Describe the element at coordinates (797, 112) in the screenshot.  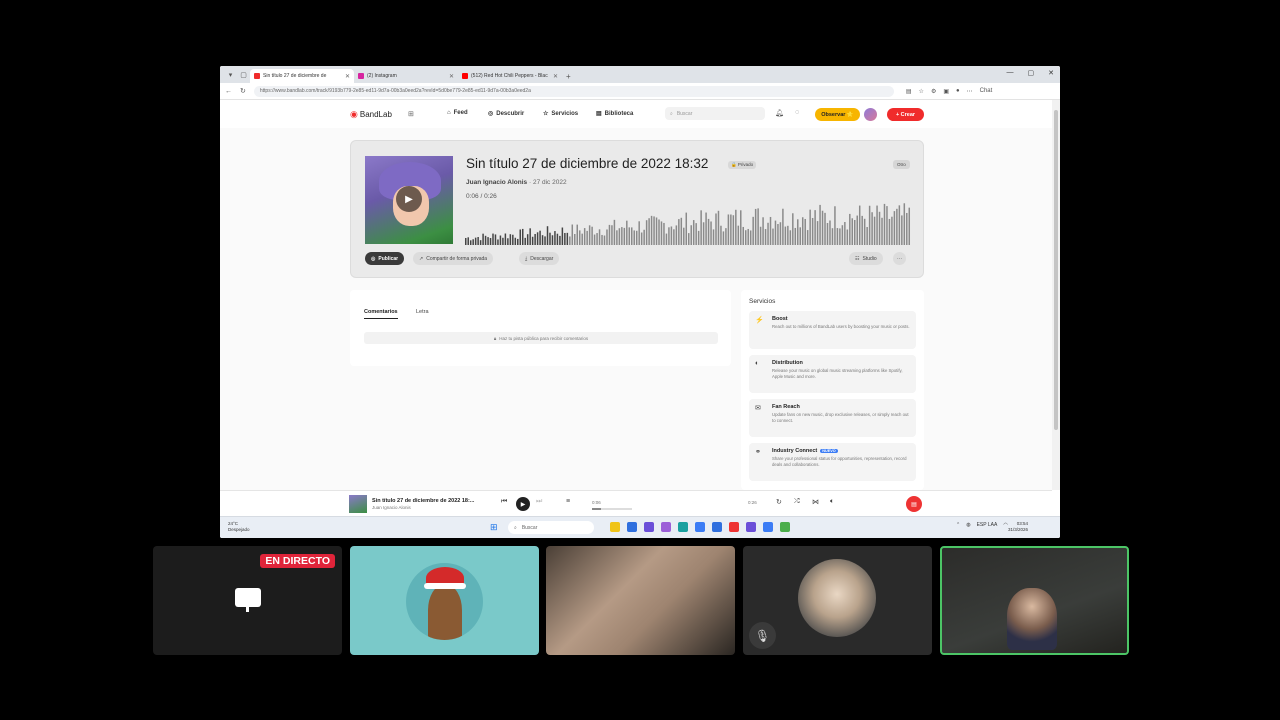
I see `messages-icon: ◌` at that location.